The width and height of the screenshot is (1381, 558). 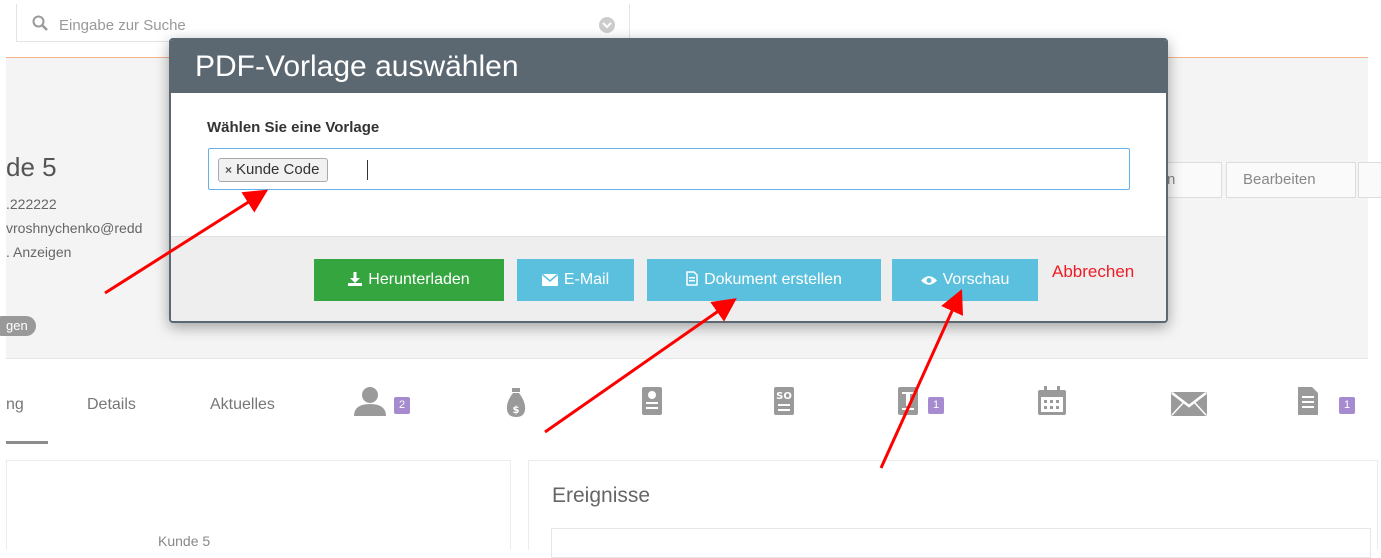 I want to click on arrow-to-create-button, so click(x=640, y=366).